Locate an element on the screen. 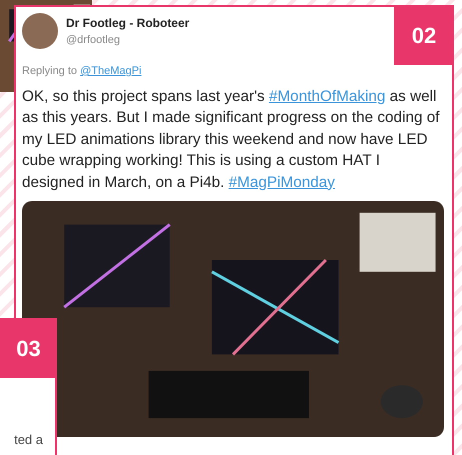 The height and width of the screenshot is (455, 462). mention-link: @TheMagPi is located at coordinates (111, 71).